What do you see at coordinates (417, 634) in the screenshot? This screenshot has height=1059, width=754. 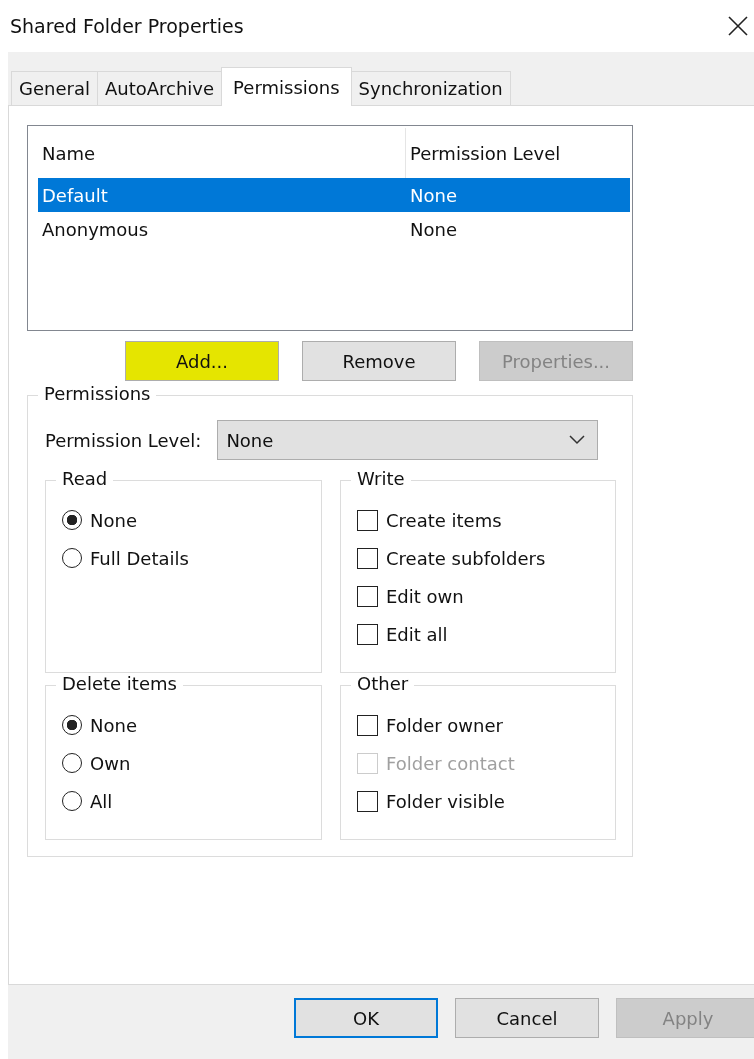 I see `option-label: Edit all` at bounding box center [417, 634].